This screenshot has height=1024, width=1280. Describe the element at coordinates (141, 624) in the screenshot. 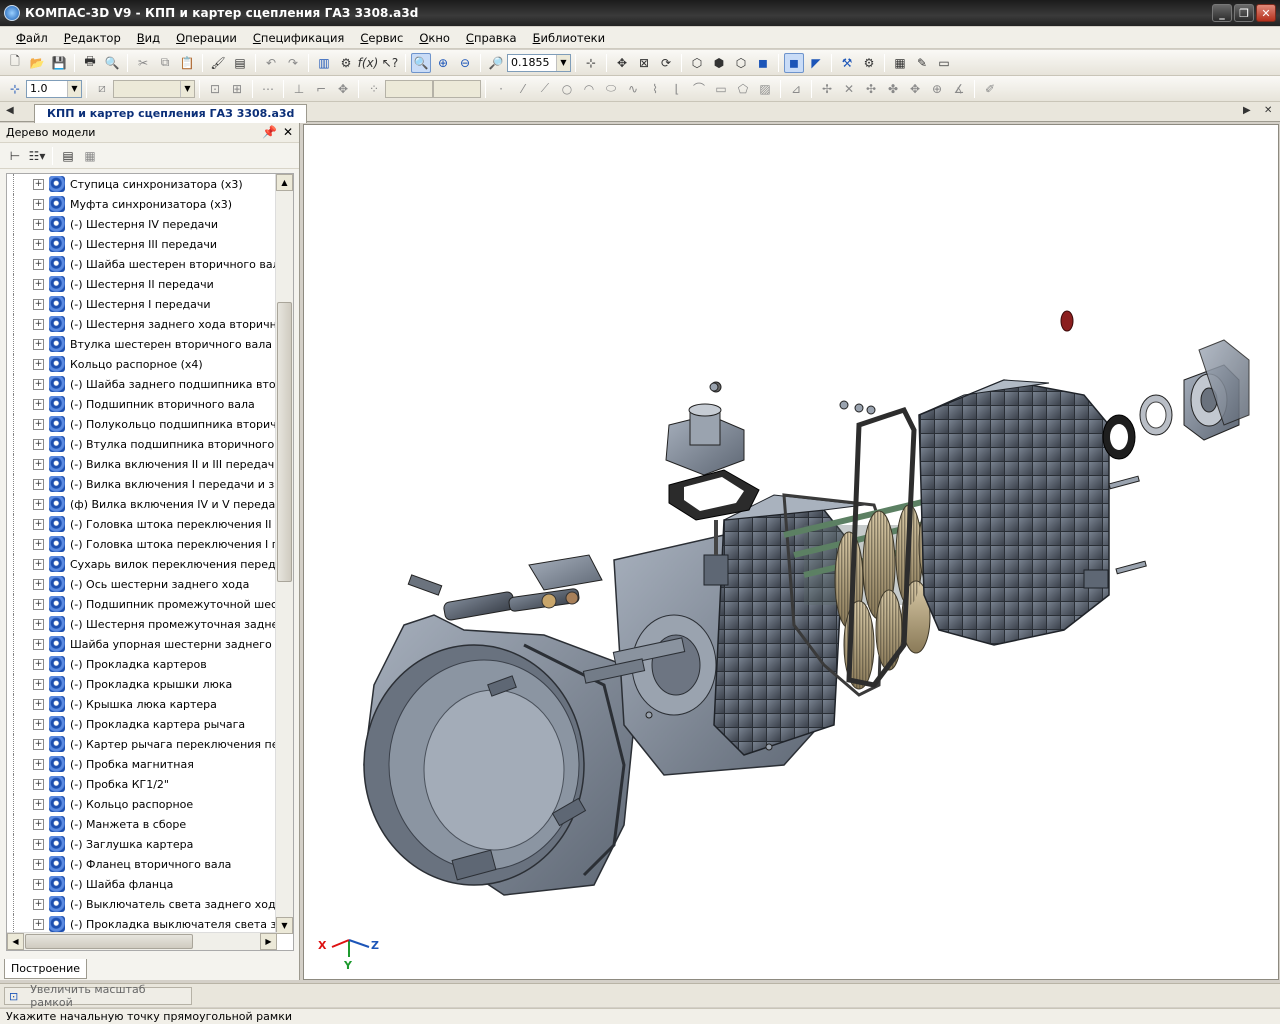

I see `tree-item: + (-) Шестерня промежуточная заднего` at that location.